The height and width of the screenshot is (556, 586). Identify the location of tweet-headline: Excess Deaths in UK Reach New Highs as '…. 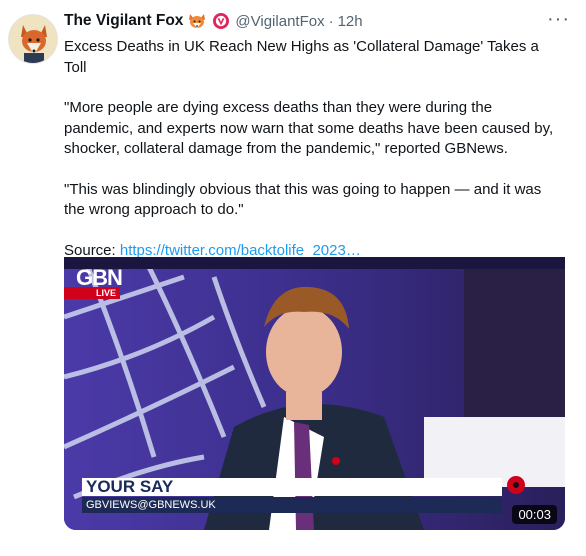
(301, 57).